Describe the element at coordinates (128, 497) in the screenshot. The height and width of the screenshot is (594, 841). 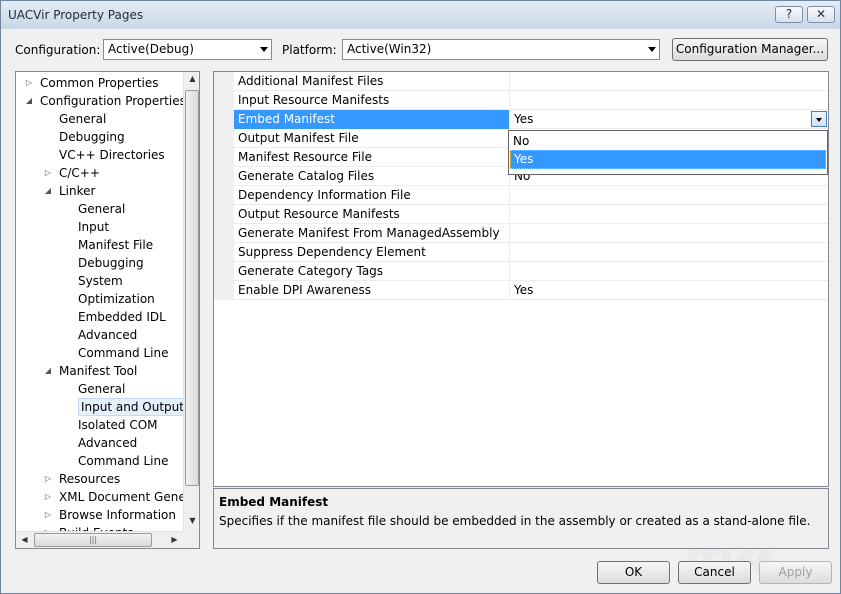
I see `tree-item: XML Document Genera` at that location.